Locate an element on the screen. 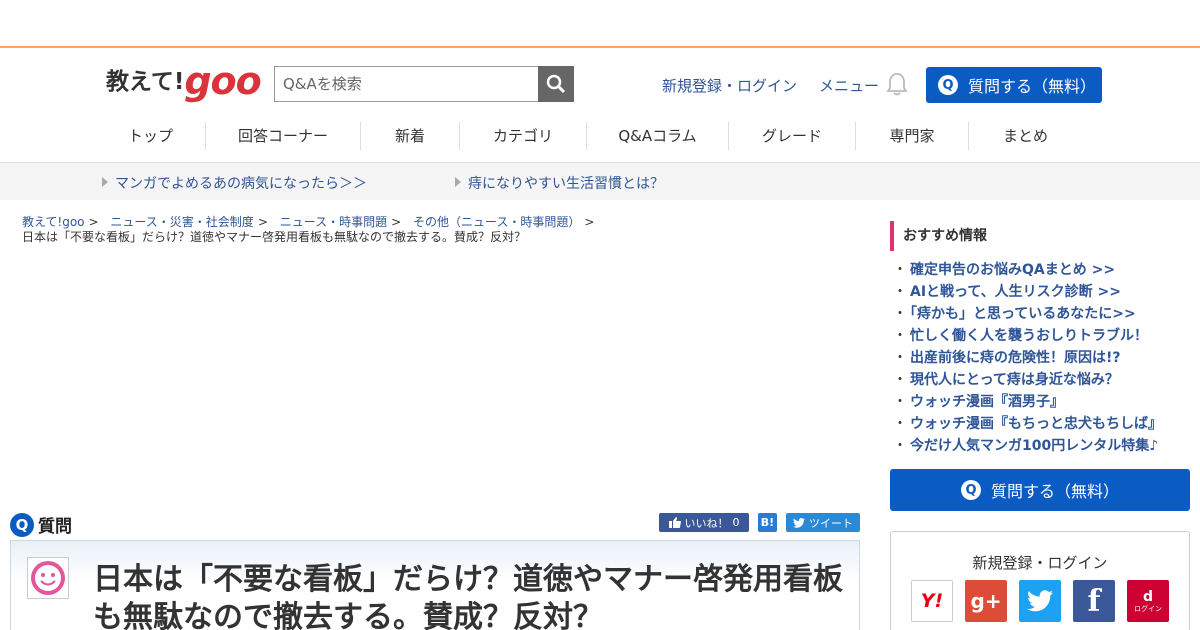 Image resolution: width=1200 pixels, height=630 pixels. question-section-label: 質問 is located at coordinates (55, 527).